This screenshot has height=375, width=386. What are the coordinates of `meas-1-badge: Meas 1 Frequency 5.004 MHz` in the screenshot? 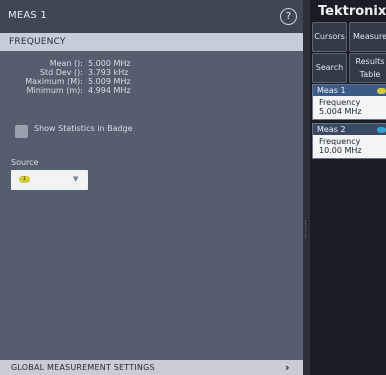 It's located at (349, 102).